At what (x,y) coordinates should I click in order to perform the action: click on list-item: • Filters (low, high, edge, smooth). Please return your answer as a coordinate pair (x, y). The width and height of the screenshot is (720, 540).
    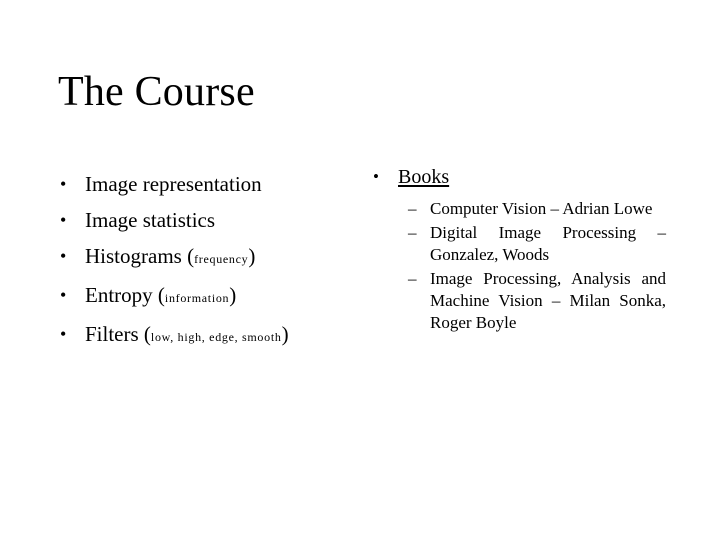
    Looking at the image, I should click on (202, 335).